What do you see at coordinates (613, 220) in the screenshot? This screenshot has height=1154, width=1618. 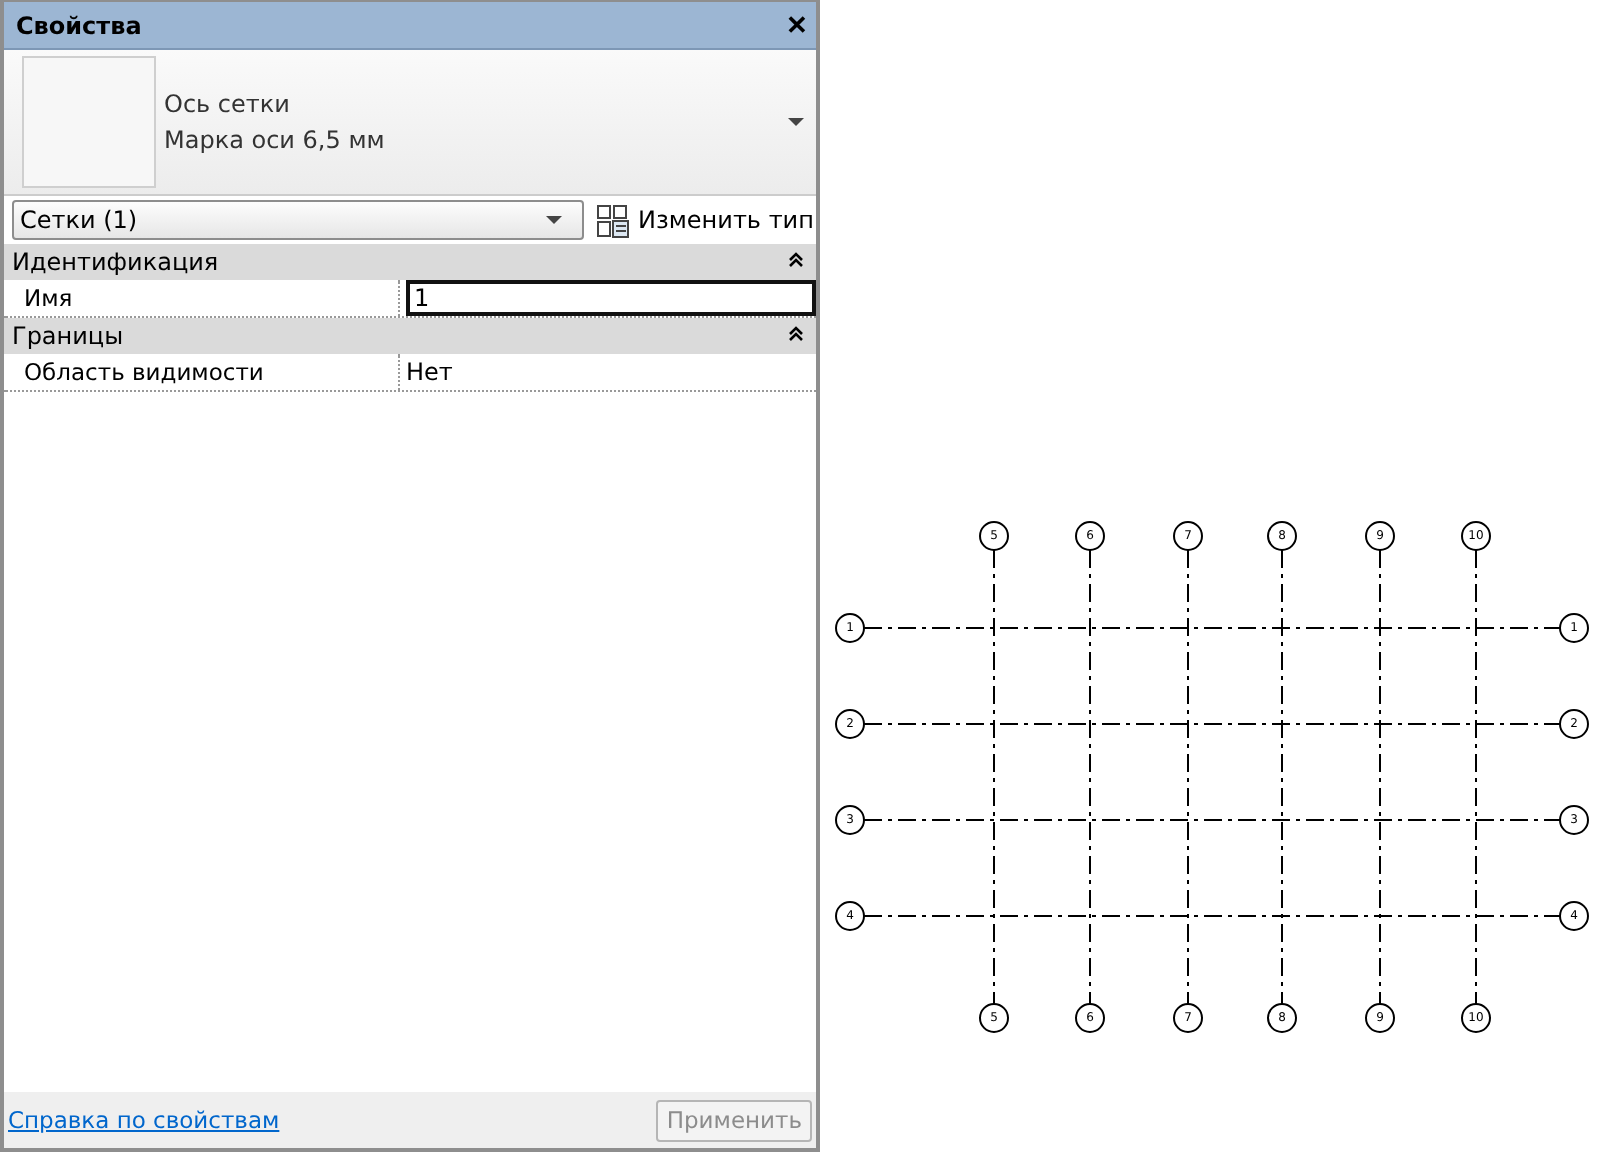 I see `edit-type-icon` at bounding box center [613, 220].